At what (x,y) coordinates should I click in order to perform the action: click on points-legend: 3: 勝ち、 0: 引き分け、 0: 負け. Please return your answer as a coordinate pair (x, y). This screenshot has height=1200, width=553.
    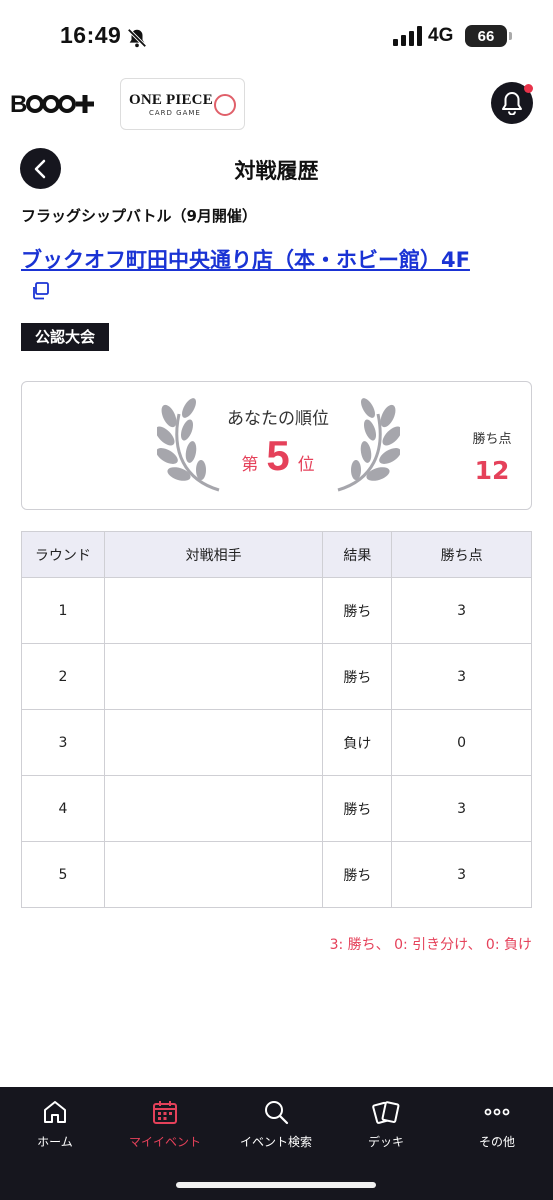
    Looking at the image, I should click on (430, 945).